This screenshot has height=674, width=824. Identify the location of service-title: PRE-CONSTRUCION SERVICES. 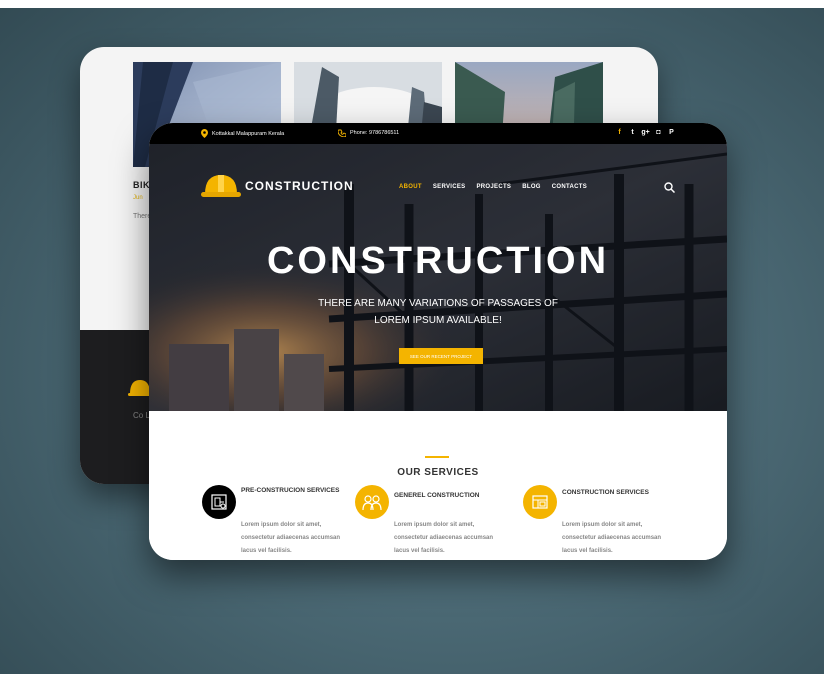
(290, 490).